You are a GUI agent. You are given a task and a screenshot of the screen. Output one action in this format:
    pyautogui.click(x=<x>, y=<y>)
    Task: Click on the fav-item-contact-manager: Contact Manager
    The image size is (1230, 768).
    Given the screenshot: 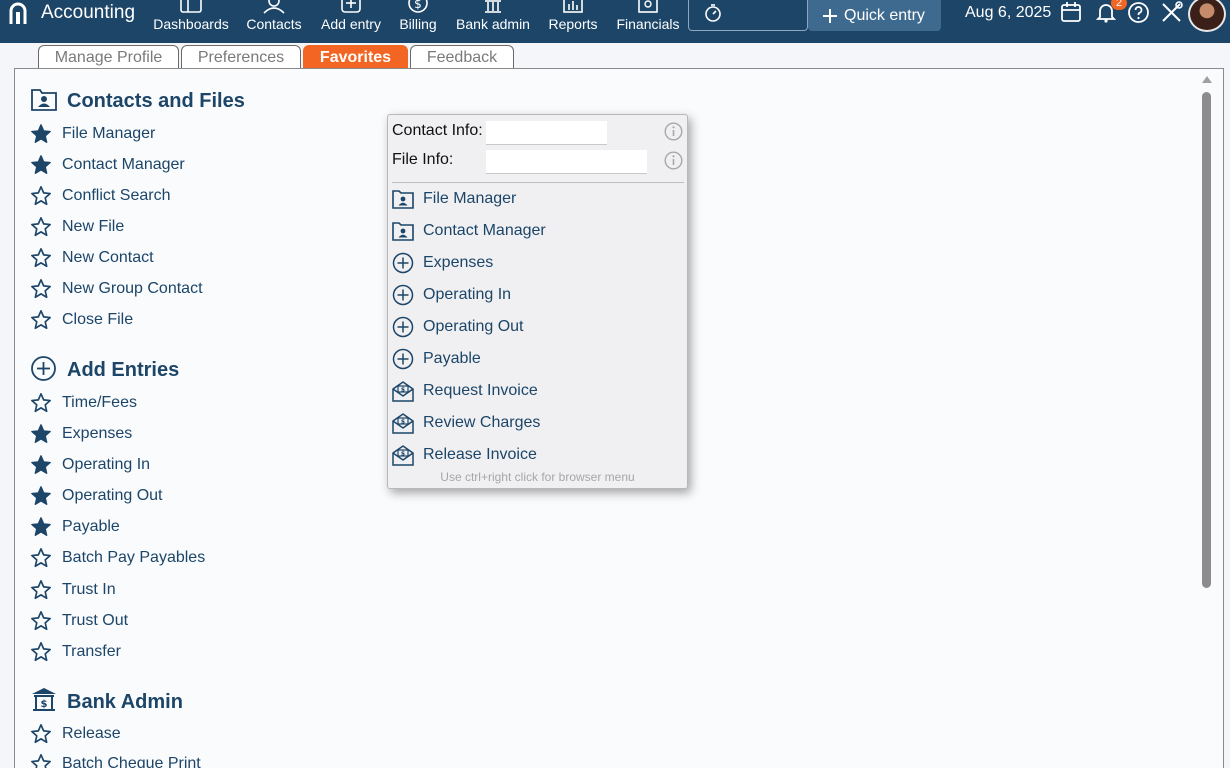 What is the action you would take?
    pyautogui.click(x=107, y=165)
    